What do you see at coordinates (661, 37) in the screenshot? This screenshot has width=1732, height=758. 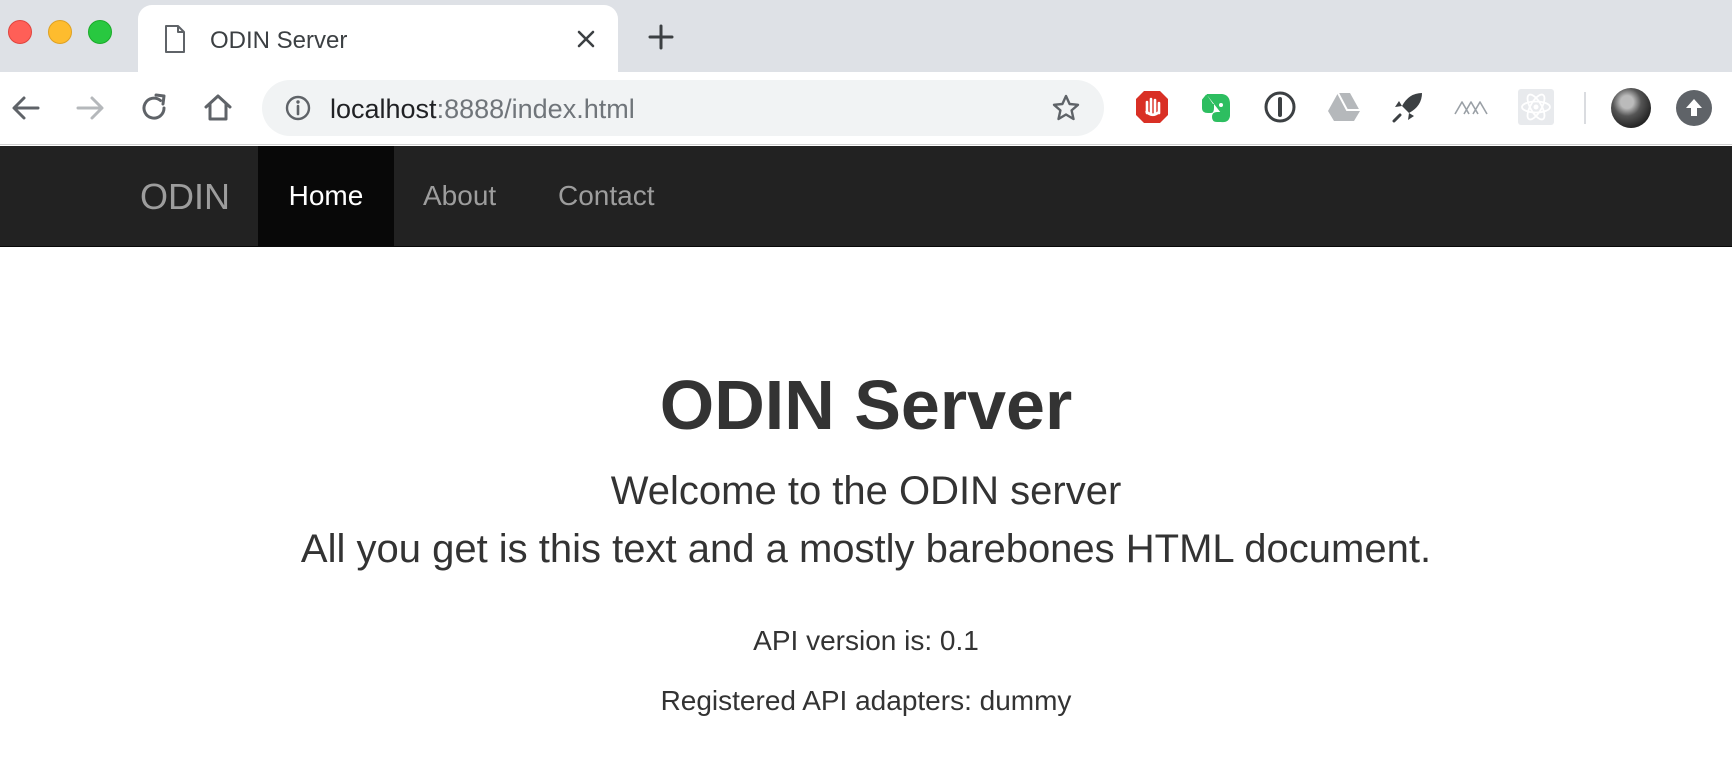 I see `plus-icon` at bounding box center [661, 37].